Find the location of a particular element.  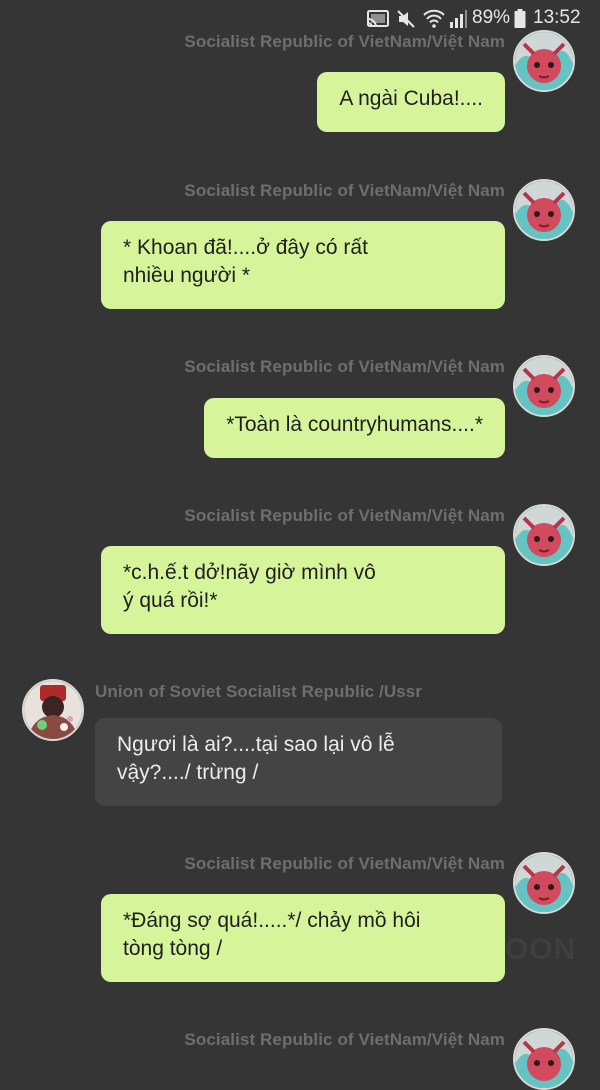

wifi-icon is located at coordinates (434, 21).